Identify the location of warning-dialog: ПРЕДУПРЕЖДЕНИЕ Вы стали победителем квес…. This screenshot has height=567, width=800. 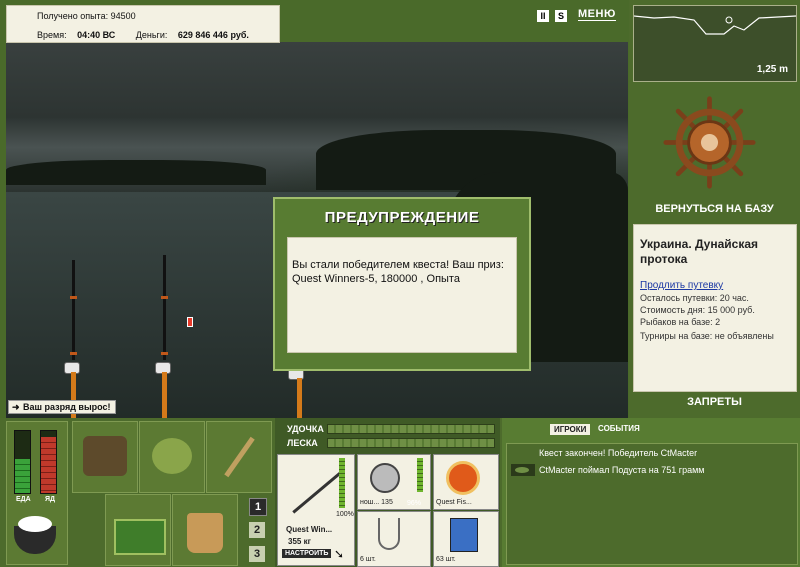
(402, 284).